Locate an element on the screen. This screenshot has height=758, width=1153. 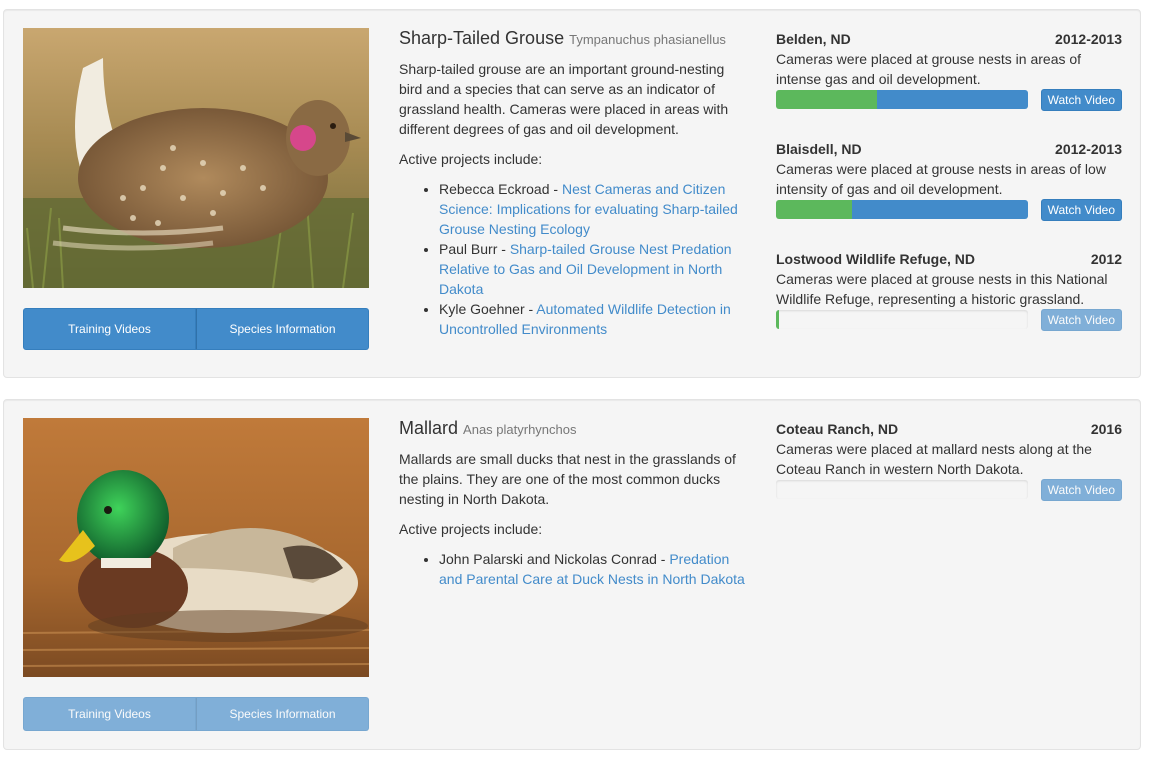
site-years: 2016 is located at coordinates (1106, 429).